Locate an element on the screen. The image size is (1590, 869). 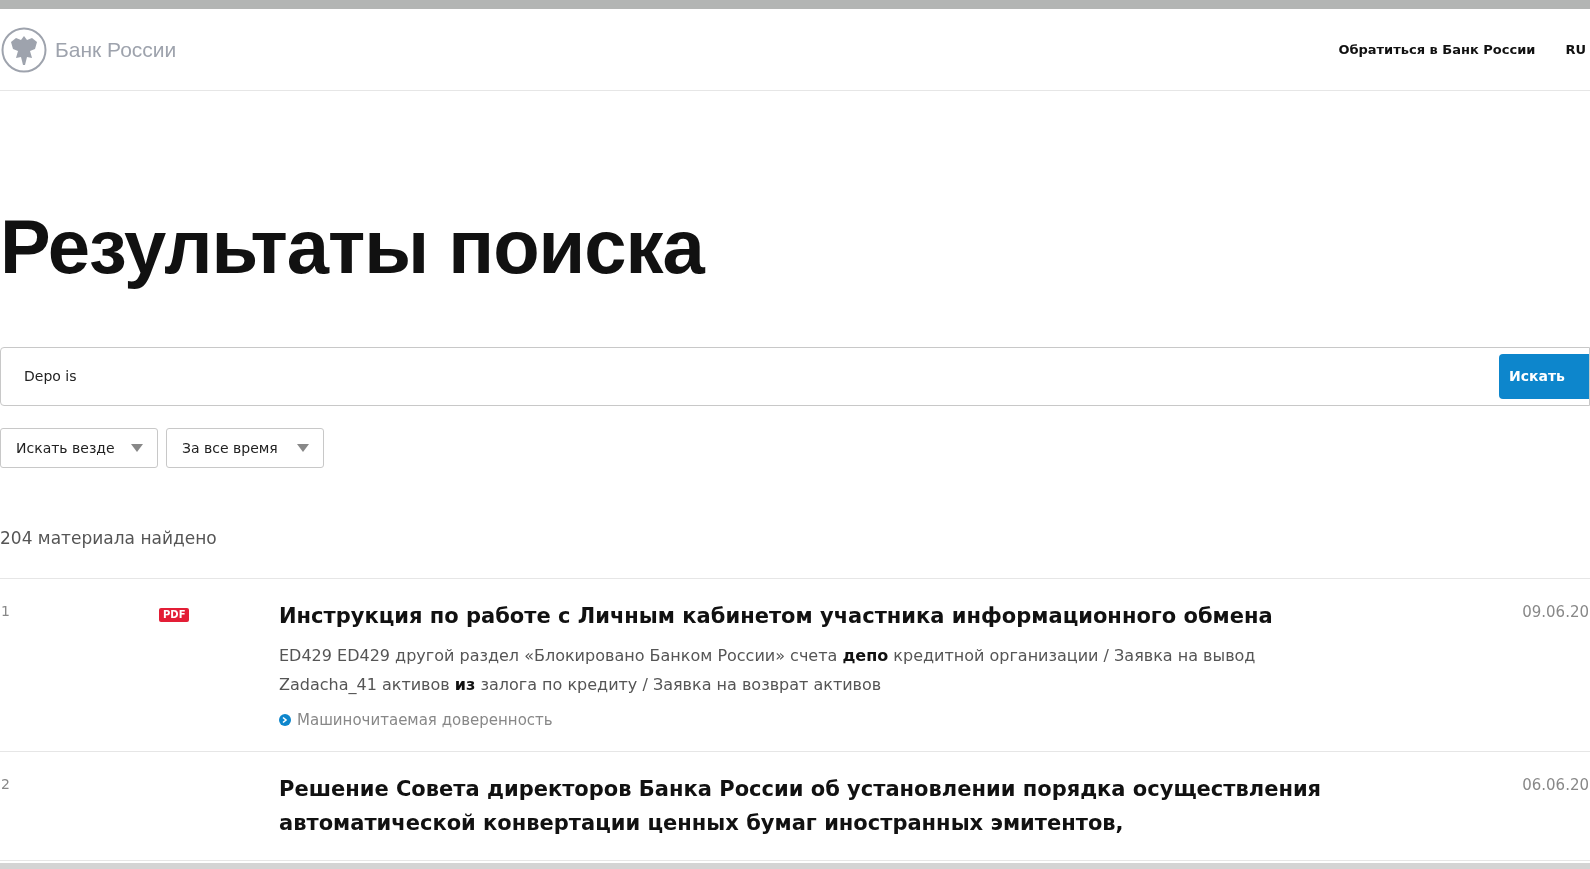
related-link: Машиночитаемая доверенность is located at coordinates (425, 719).